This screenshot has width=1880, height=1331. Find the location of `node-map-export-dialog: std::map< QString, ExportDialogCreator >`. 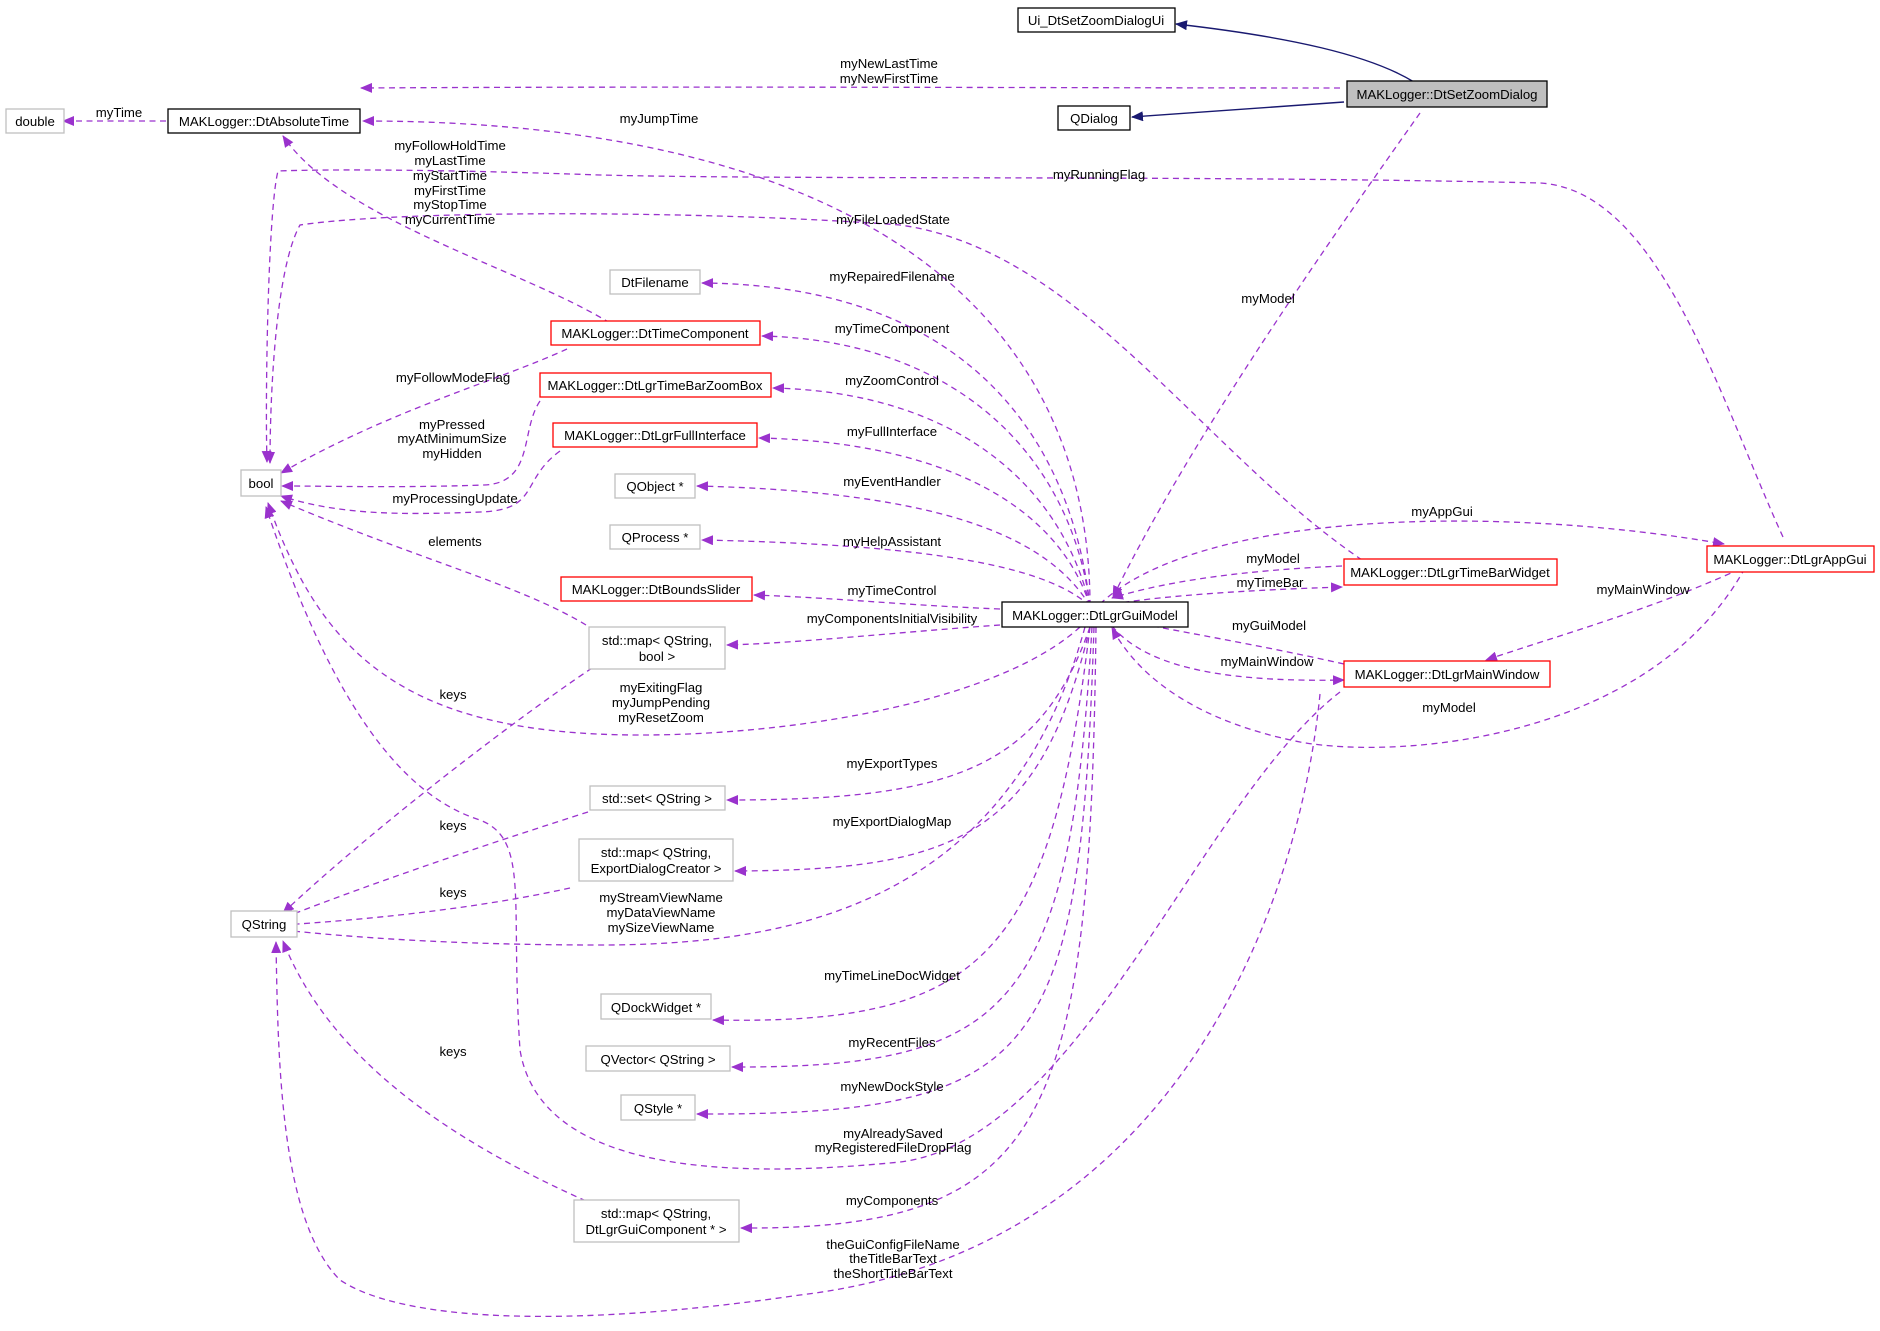

node-map-export-dialog: std::map< QString, ExportDialogCreator > is located at coordinates (656, 860).